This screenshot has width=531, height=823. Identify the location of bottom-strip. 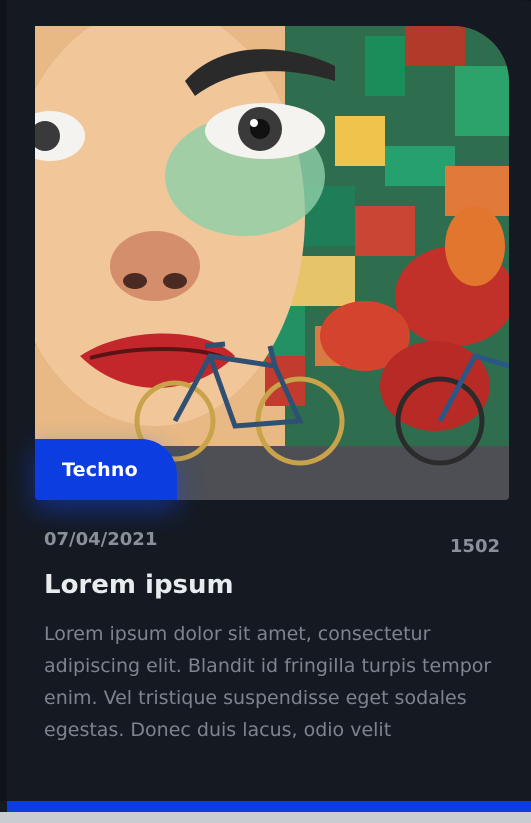
(265, 817).